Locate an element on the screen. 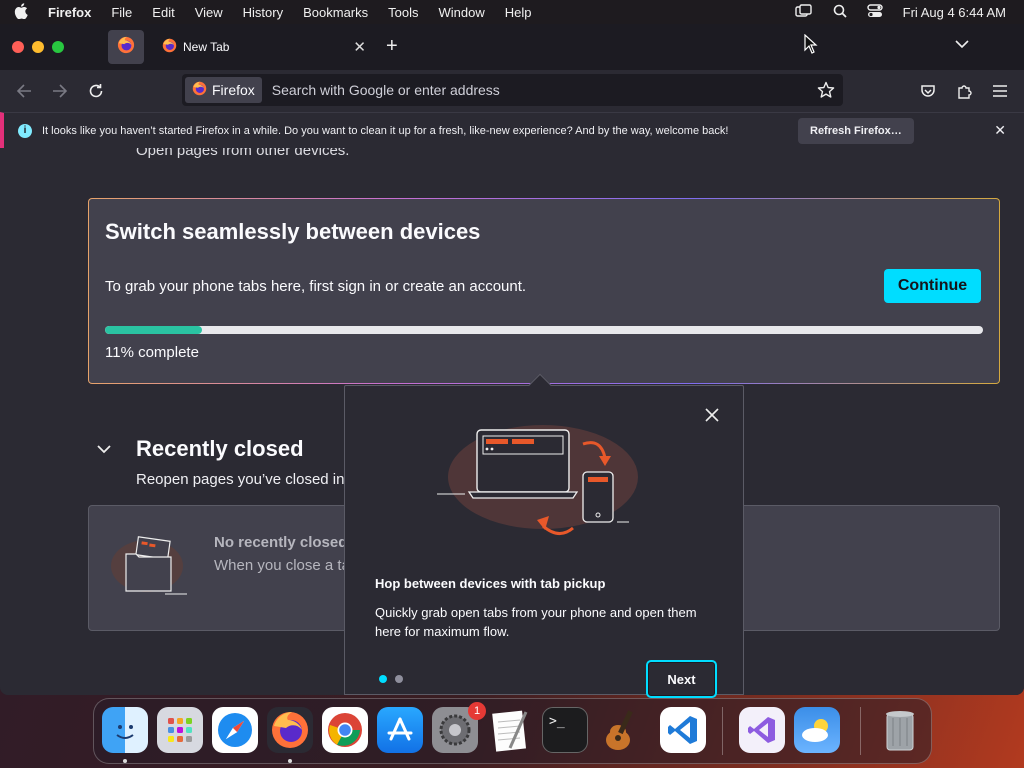  firefox-icon is located at coordinates (290, 730).